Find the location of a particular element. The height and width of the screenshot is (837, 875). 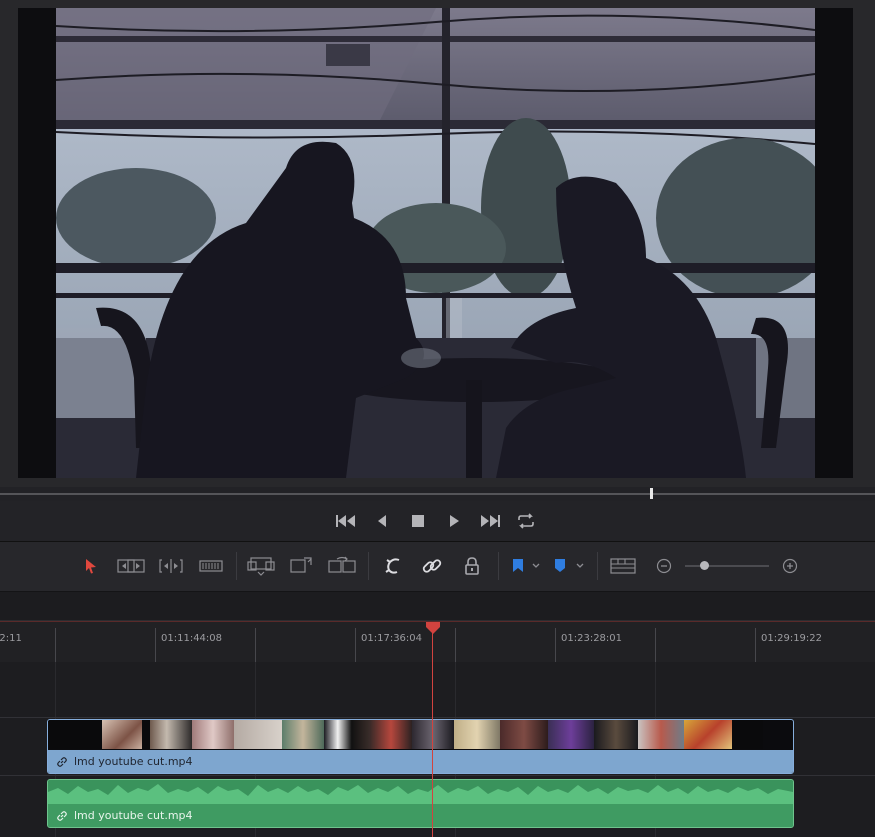

skip-to-start-icon is located at coordinates (346, 521).